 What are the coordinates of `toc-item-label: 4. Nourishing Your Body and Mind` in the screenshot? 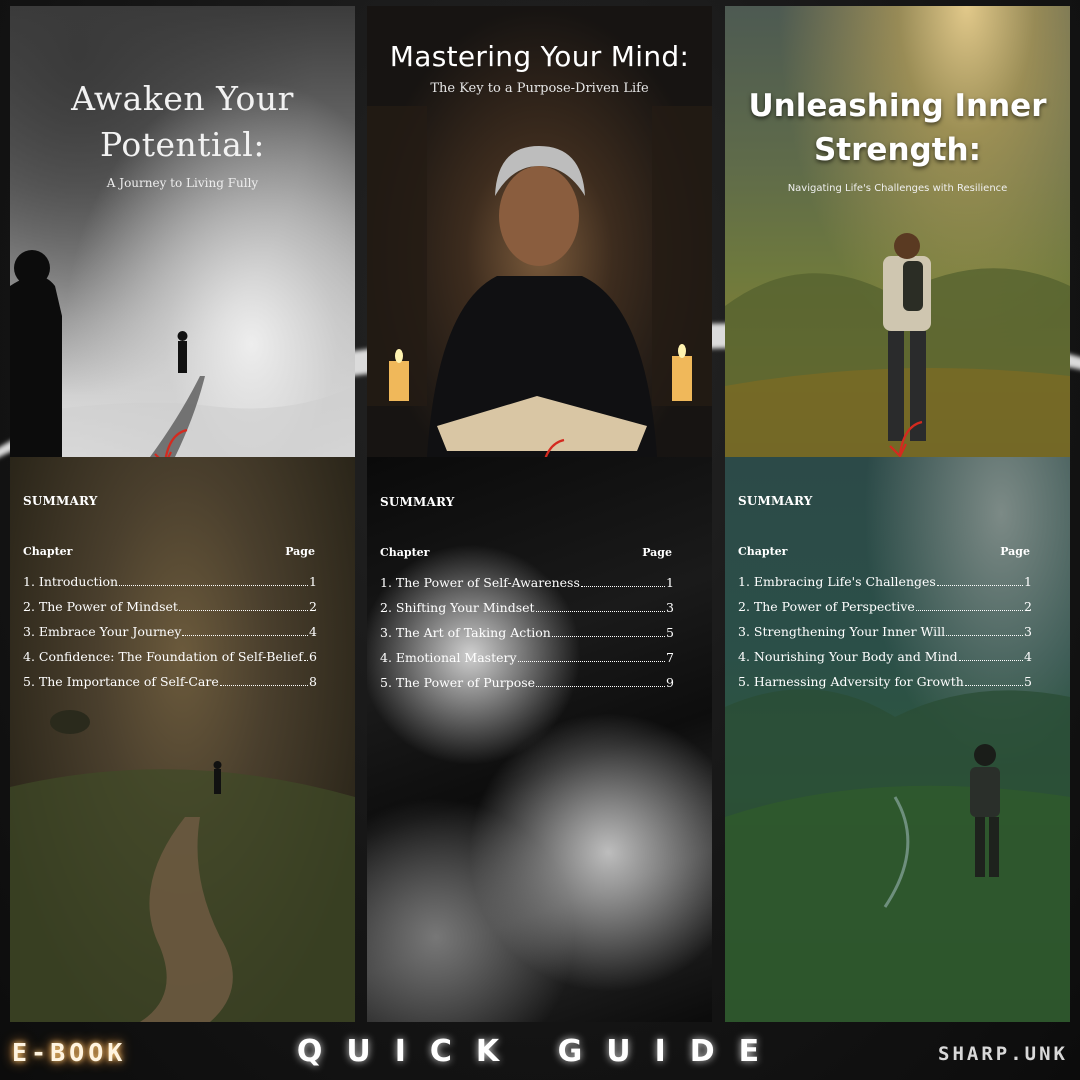 It's located at (848, 656).